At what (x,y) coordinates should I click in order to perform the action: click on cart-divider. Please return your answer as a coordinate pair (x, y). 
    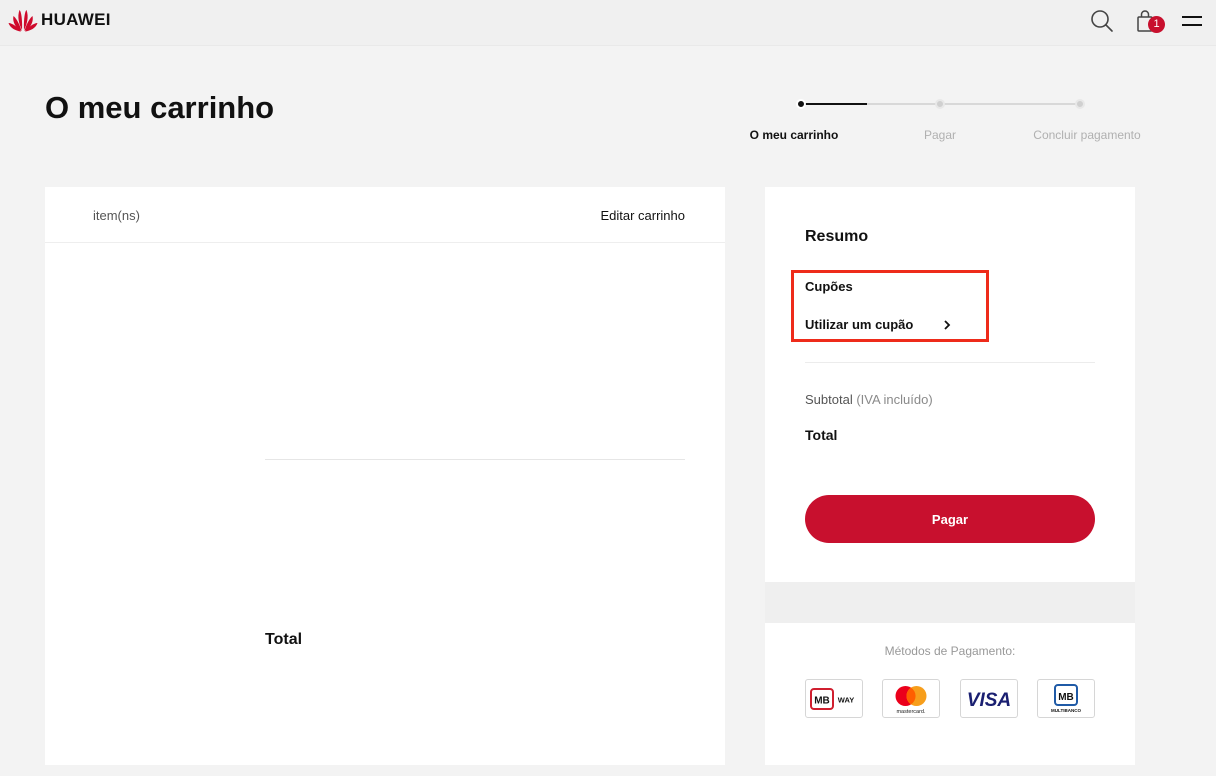
    Looking at the image, I should click on (475, 459).